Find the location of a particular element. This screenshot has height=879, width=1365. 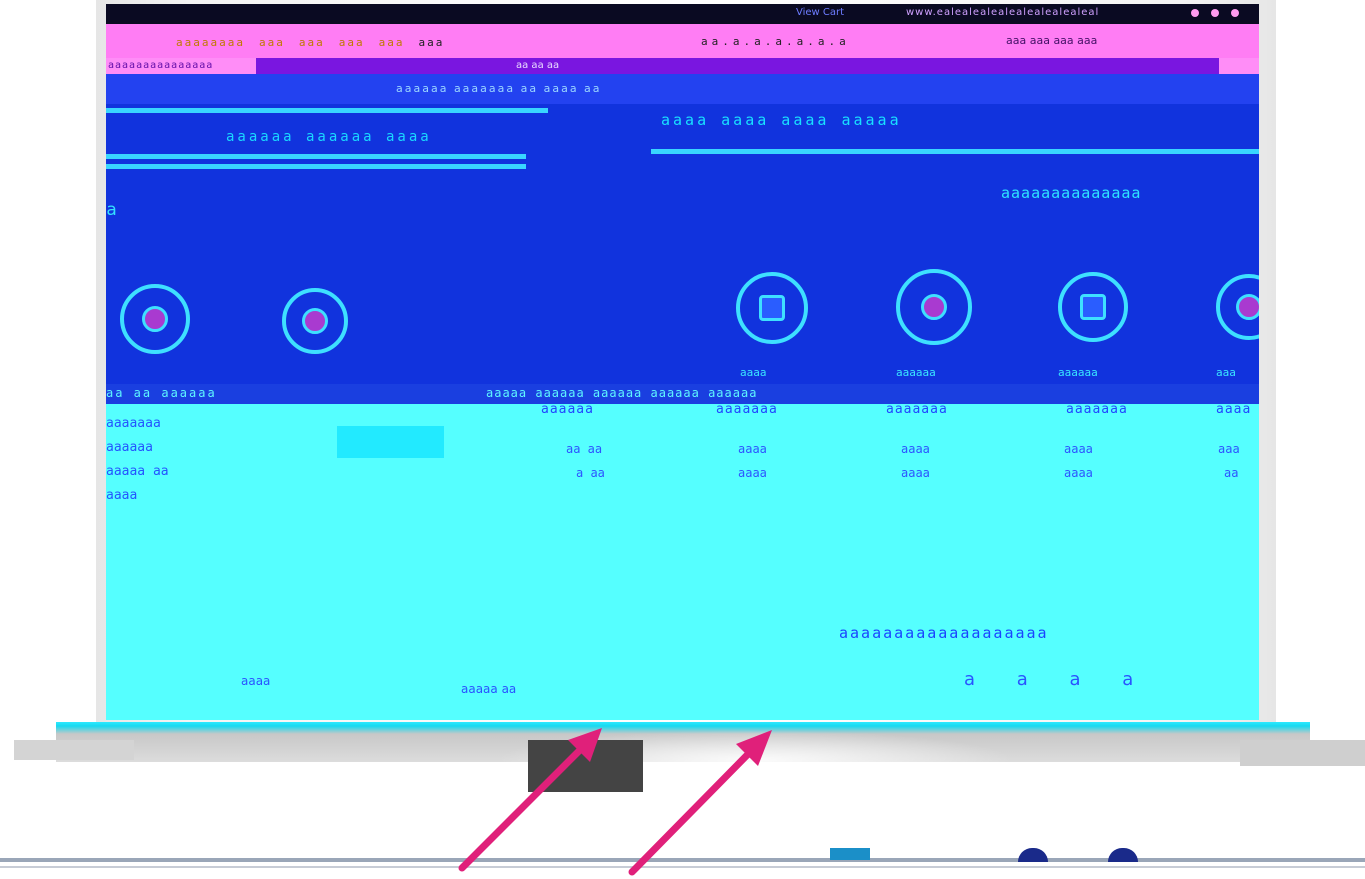

desk-object is located at coordinates (850, 854).